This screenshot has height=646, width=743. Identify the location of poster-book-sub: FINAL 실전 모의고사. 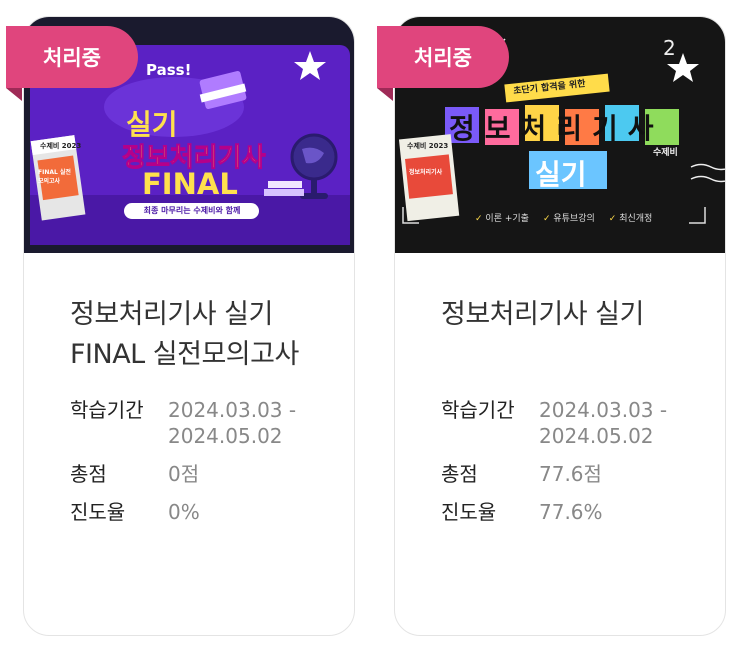
(54, 177).